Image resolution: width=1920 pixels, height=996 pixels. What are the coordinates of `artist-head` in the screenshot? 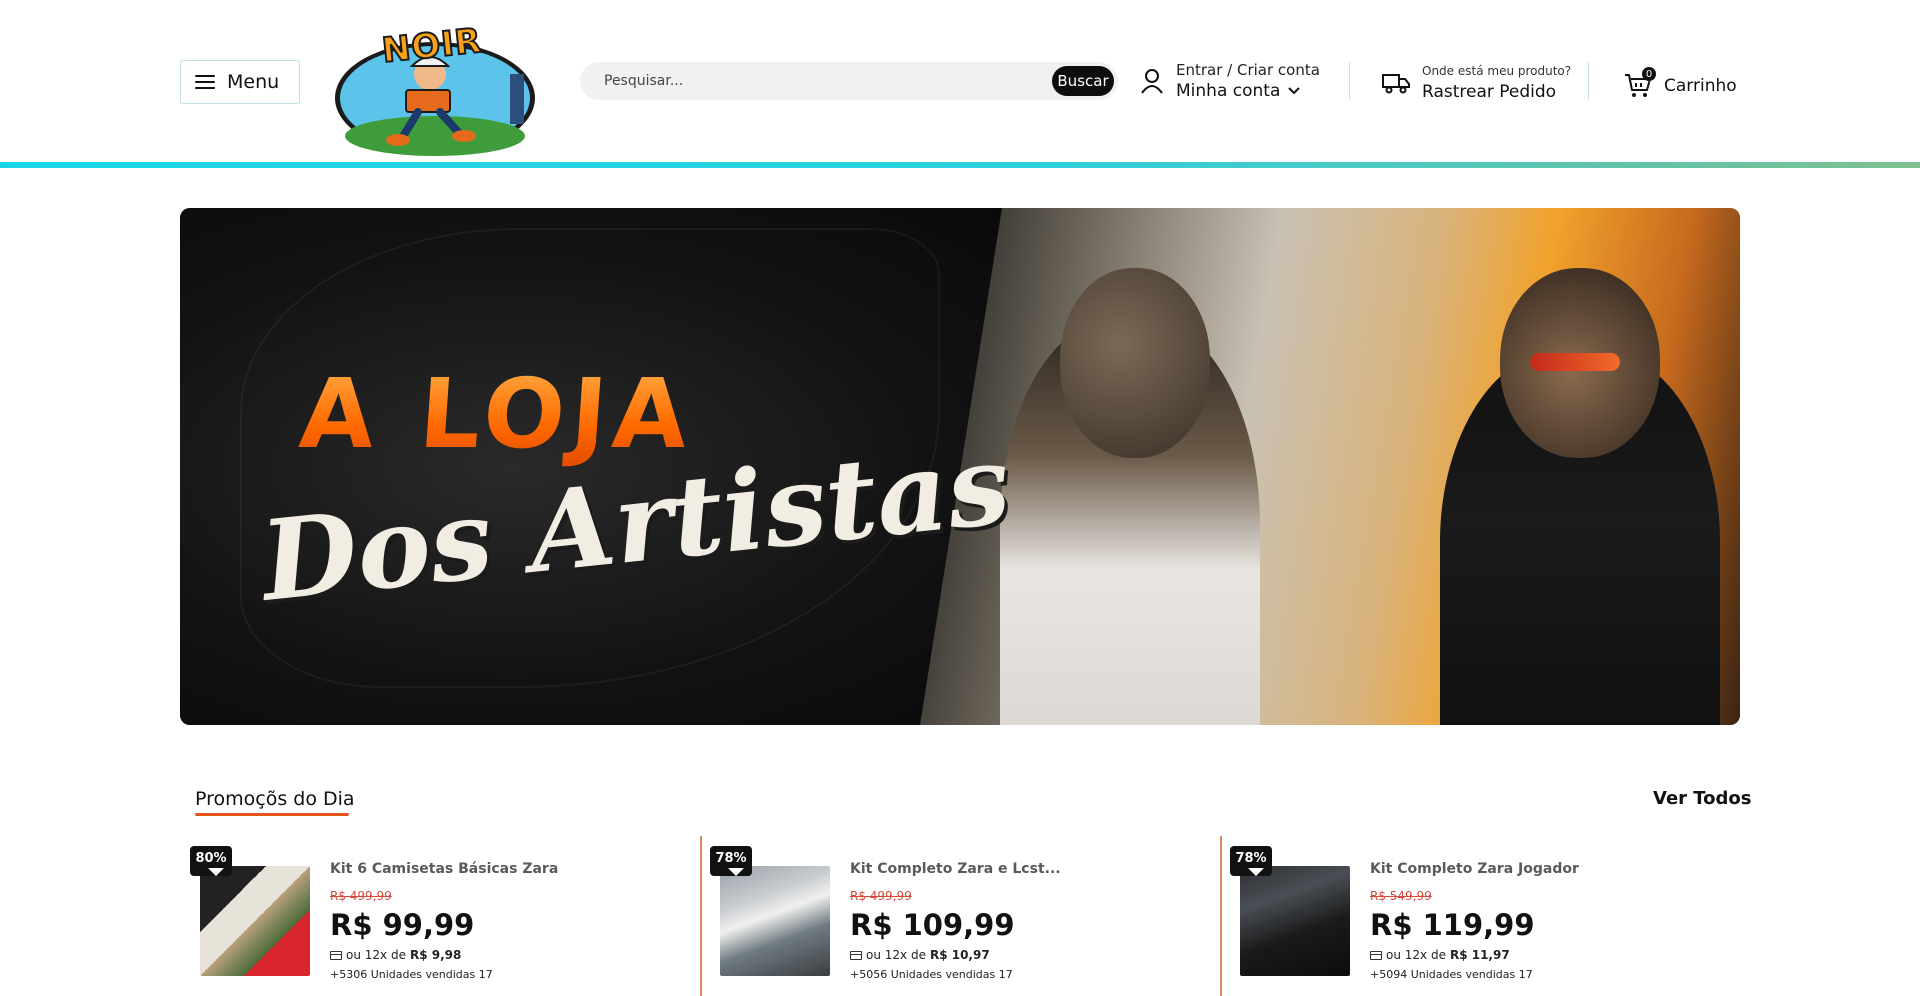 It's located at (1135, 363).